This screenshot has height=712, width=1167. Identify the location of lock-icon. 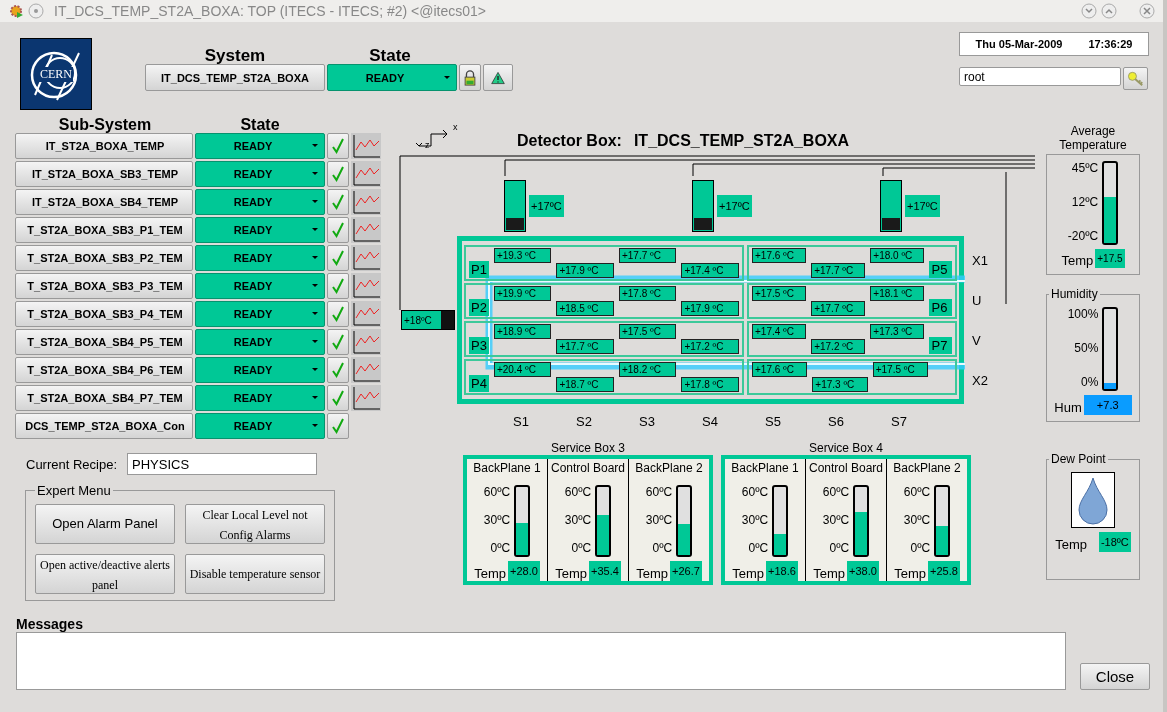
(470, 77).